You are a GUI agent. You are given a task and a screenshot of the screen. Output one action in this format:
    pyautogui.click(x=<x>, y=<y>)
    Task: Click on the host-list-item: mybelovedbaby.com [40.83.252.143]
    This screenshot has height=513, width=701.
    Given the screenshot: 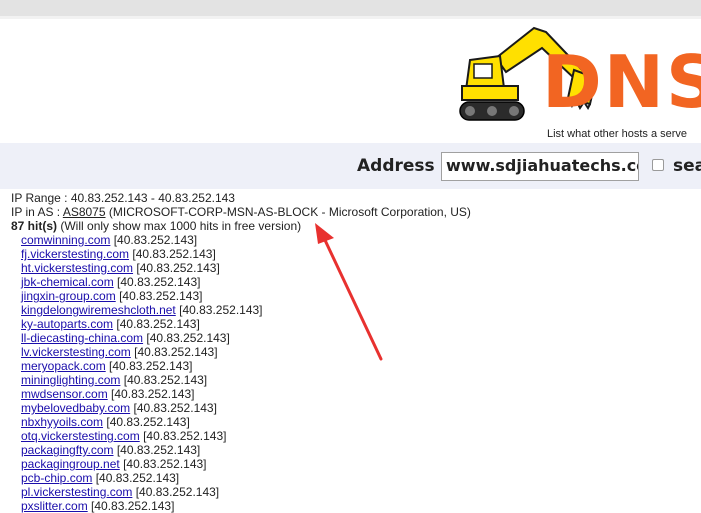 What is the action you would take?
    pyautogui.click(x=241, y=408)
    